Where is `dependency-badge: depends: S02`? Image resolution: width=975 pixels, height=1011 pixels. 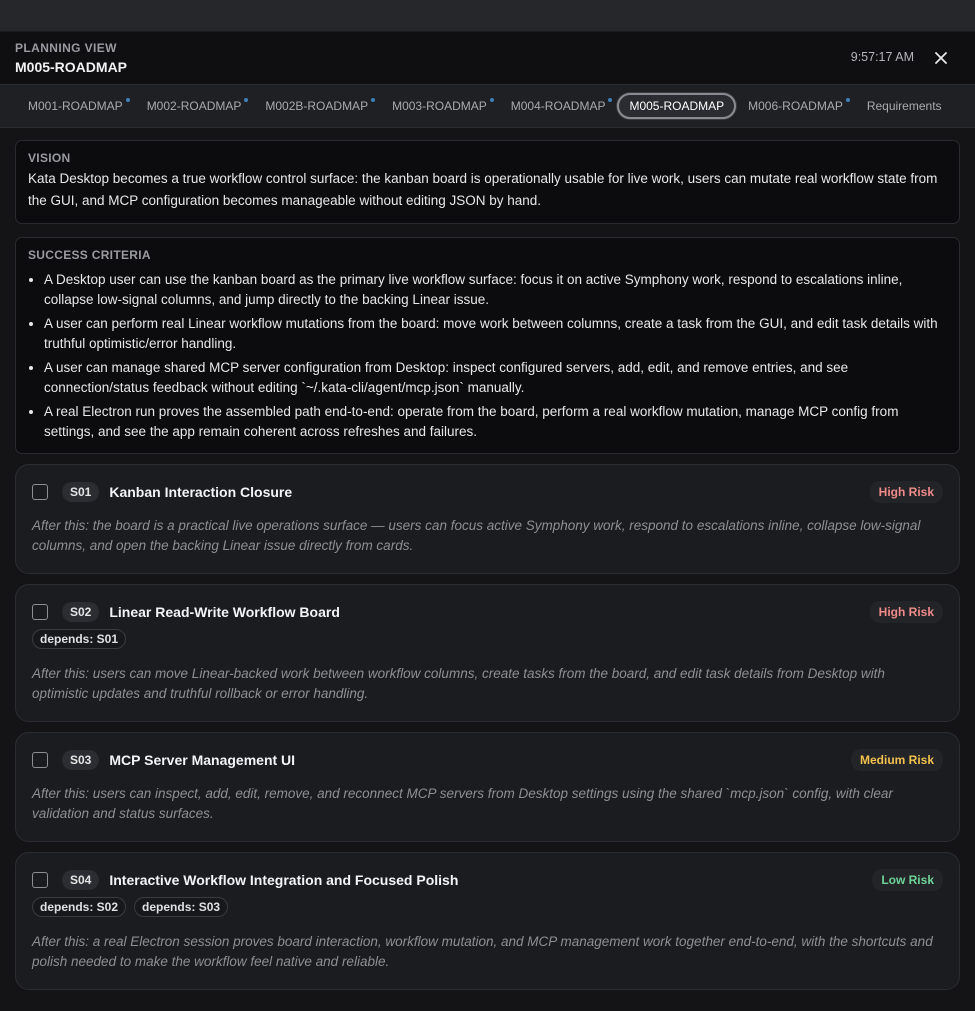 dependency-badge: depends: S02 is located at coordinates (79, 907).